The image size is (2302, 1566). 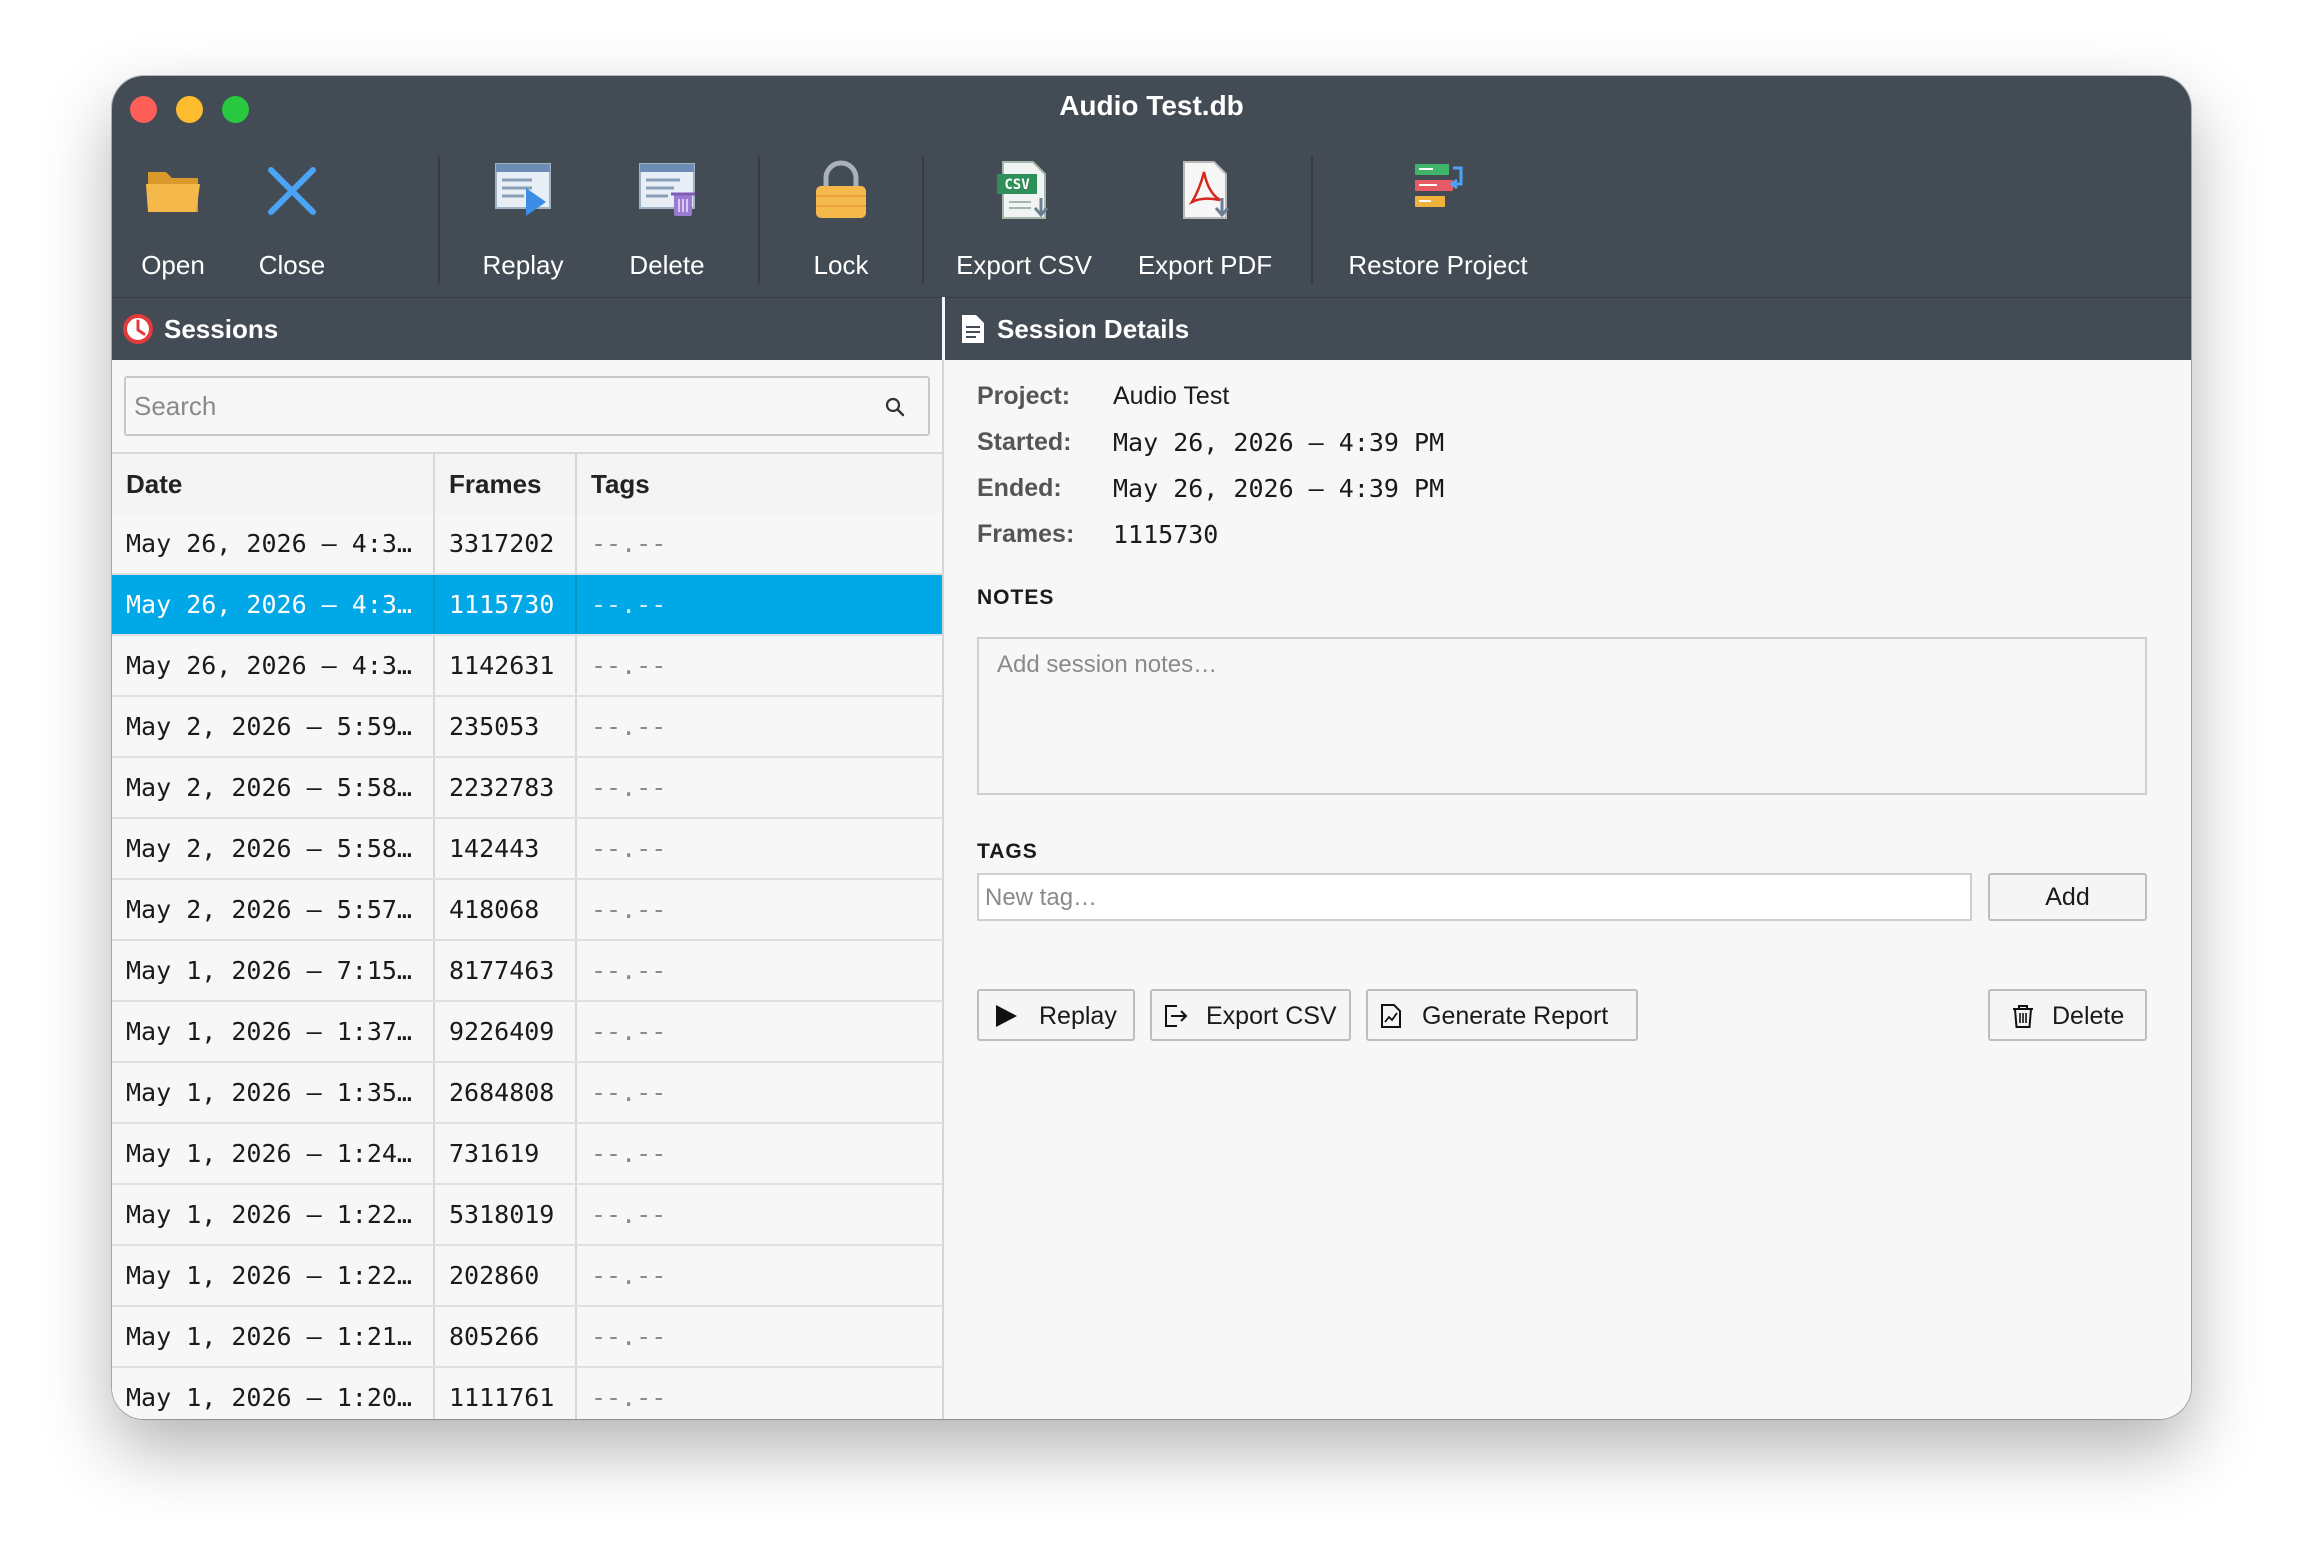 I want to click on column-header-date: Date, so click(x=272, y=484).